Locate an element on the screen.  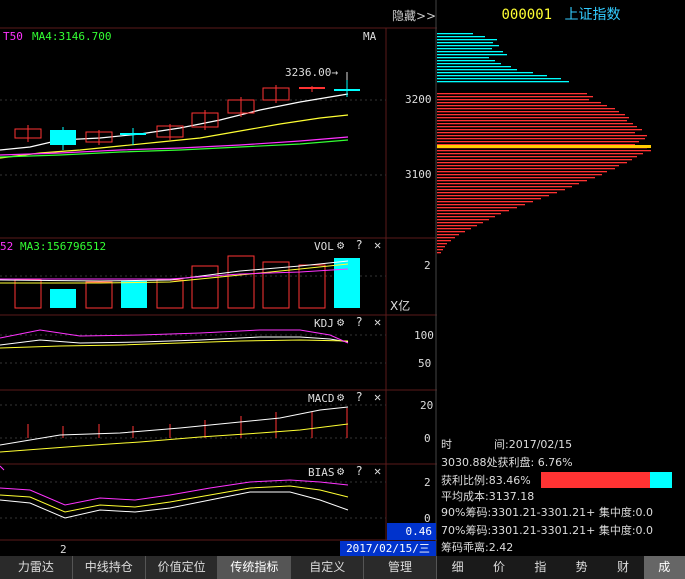
vol-ma3-label: MA3:156796512 is located at coordinates (63, 246).